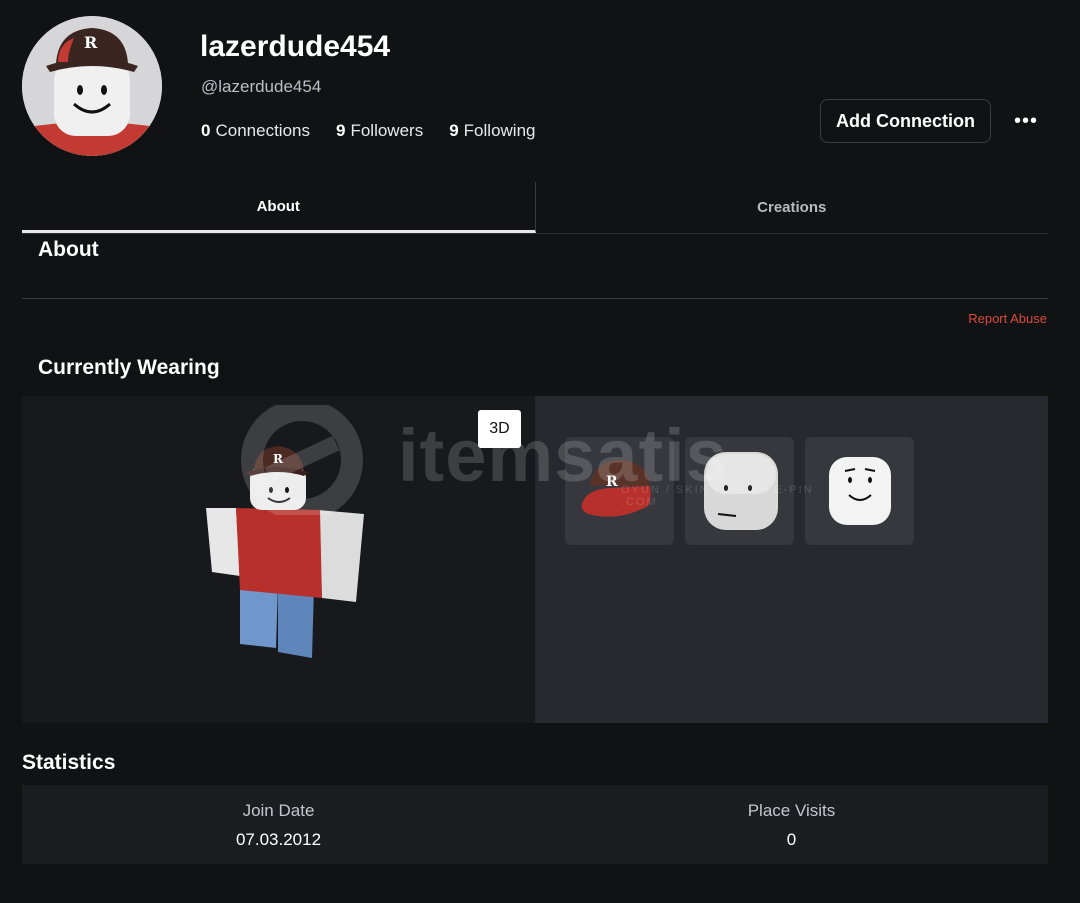 The width and height of the screenshot is (1080, 903). Describe the element at coordinates (905, 121) in the screenshot. I see `add-connection-button: Add Connection` at that location.